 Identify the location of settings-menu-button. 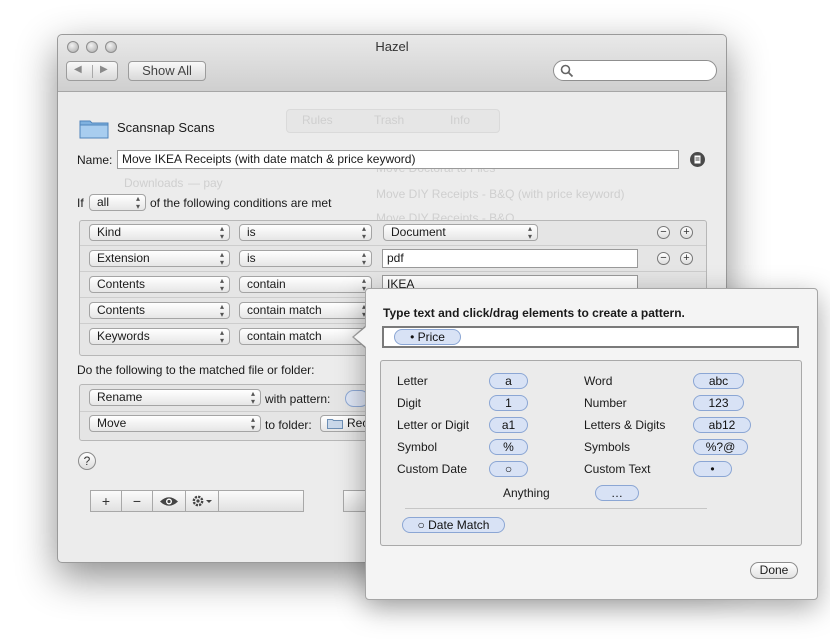
(202, 501).